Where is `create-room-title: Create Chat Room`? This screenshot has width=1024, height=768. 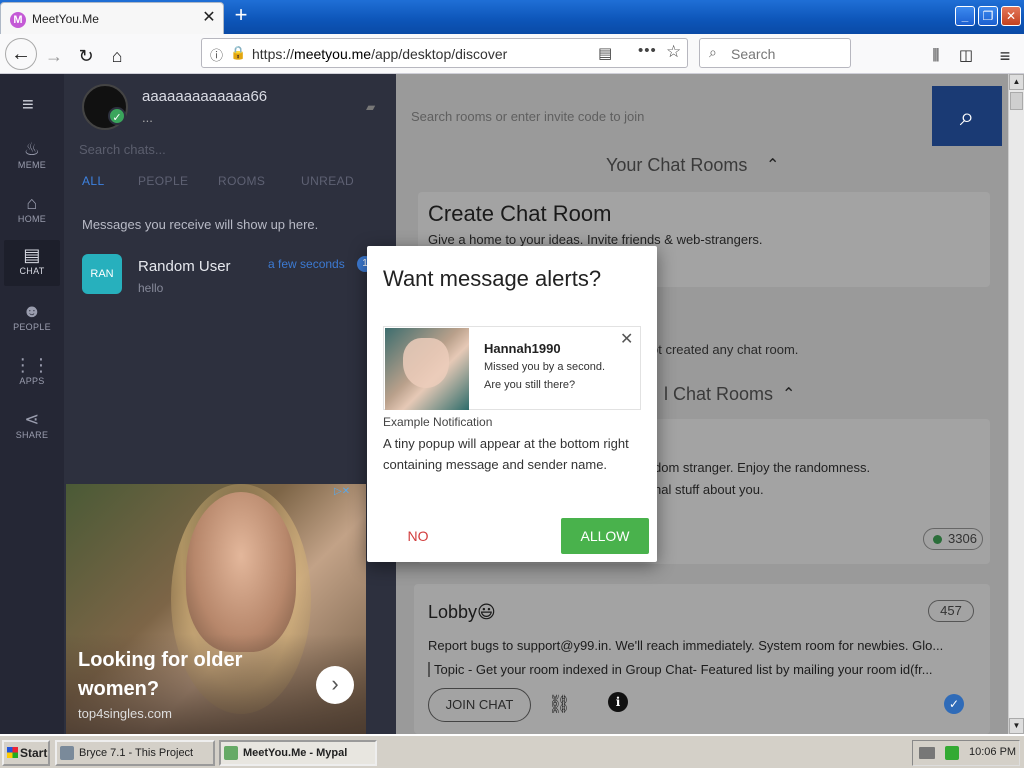 create-room-title: Create Chat Room is located at coordinates (519, 214).